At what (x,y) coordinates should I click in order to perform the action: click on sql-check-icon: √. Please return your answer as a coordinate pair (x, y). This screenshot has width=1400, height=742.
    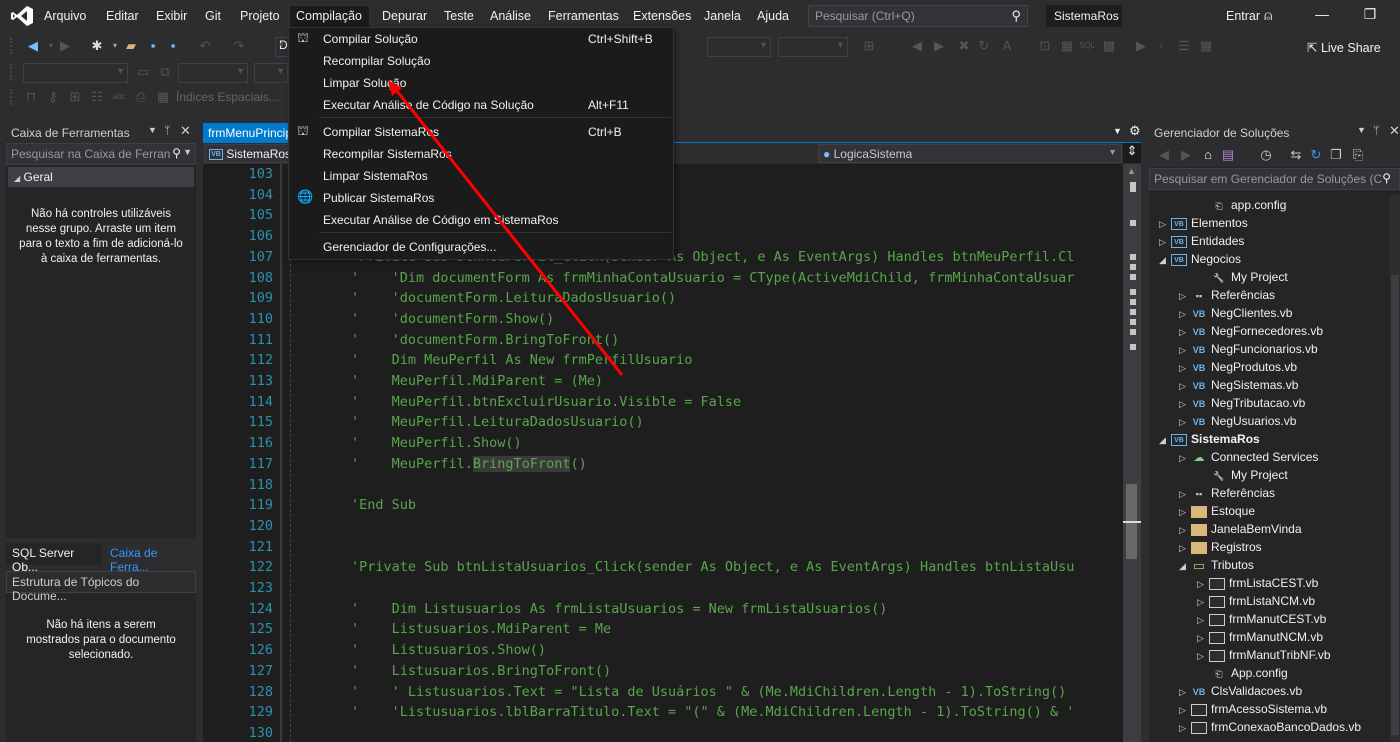
    Looking at the image, I should click on (1161, 46).